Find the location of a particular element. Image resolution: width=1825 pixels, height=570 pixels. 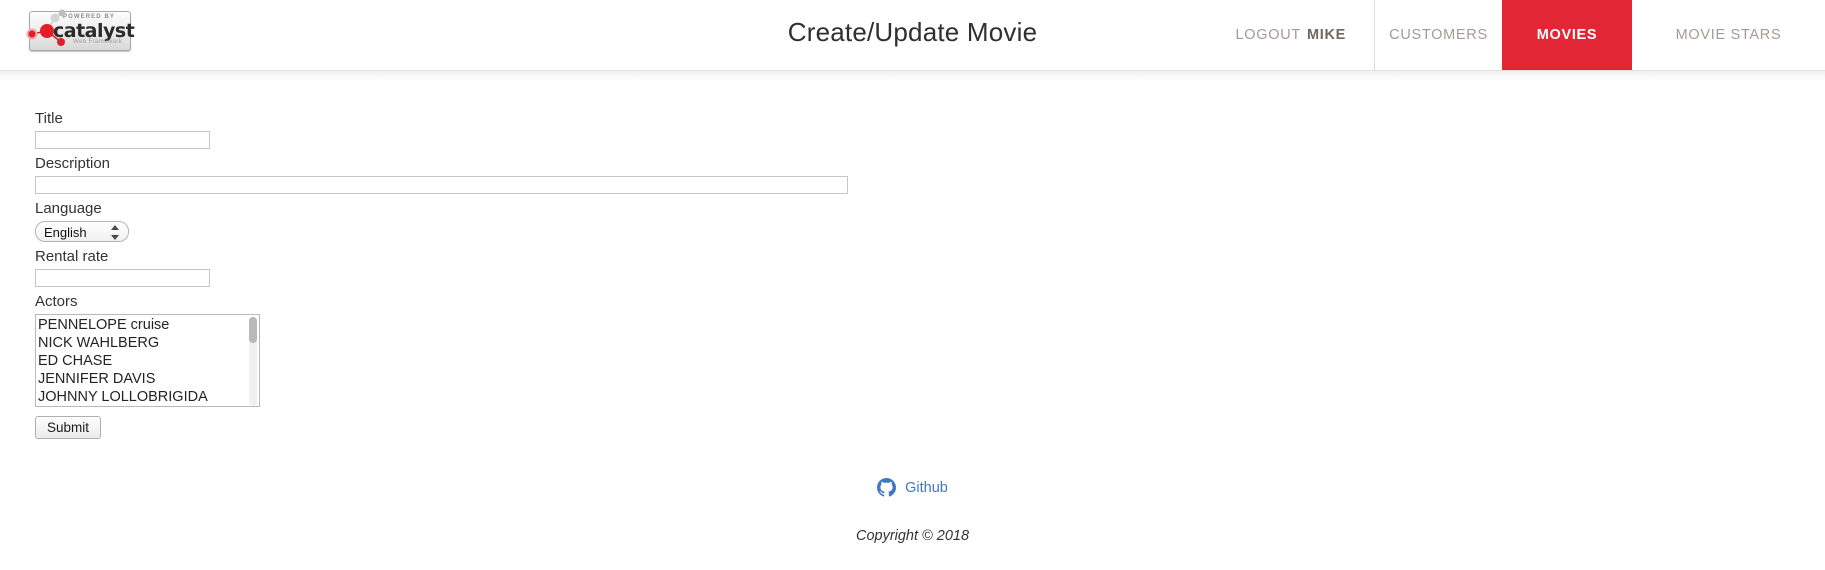

github-link: Github is located at coordinates (912, 487).